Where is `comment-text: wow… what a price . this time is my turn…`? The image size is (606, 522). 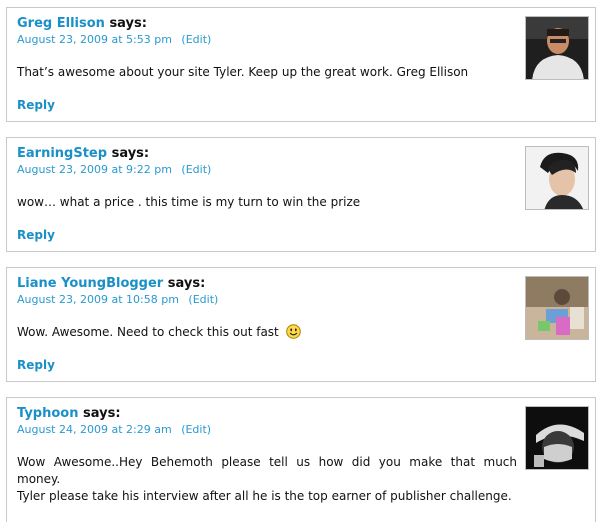
comment-text: wow… what a price . this time is my turn… is located at coordinates (189, 202).